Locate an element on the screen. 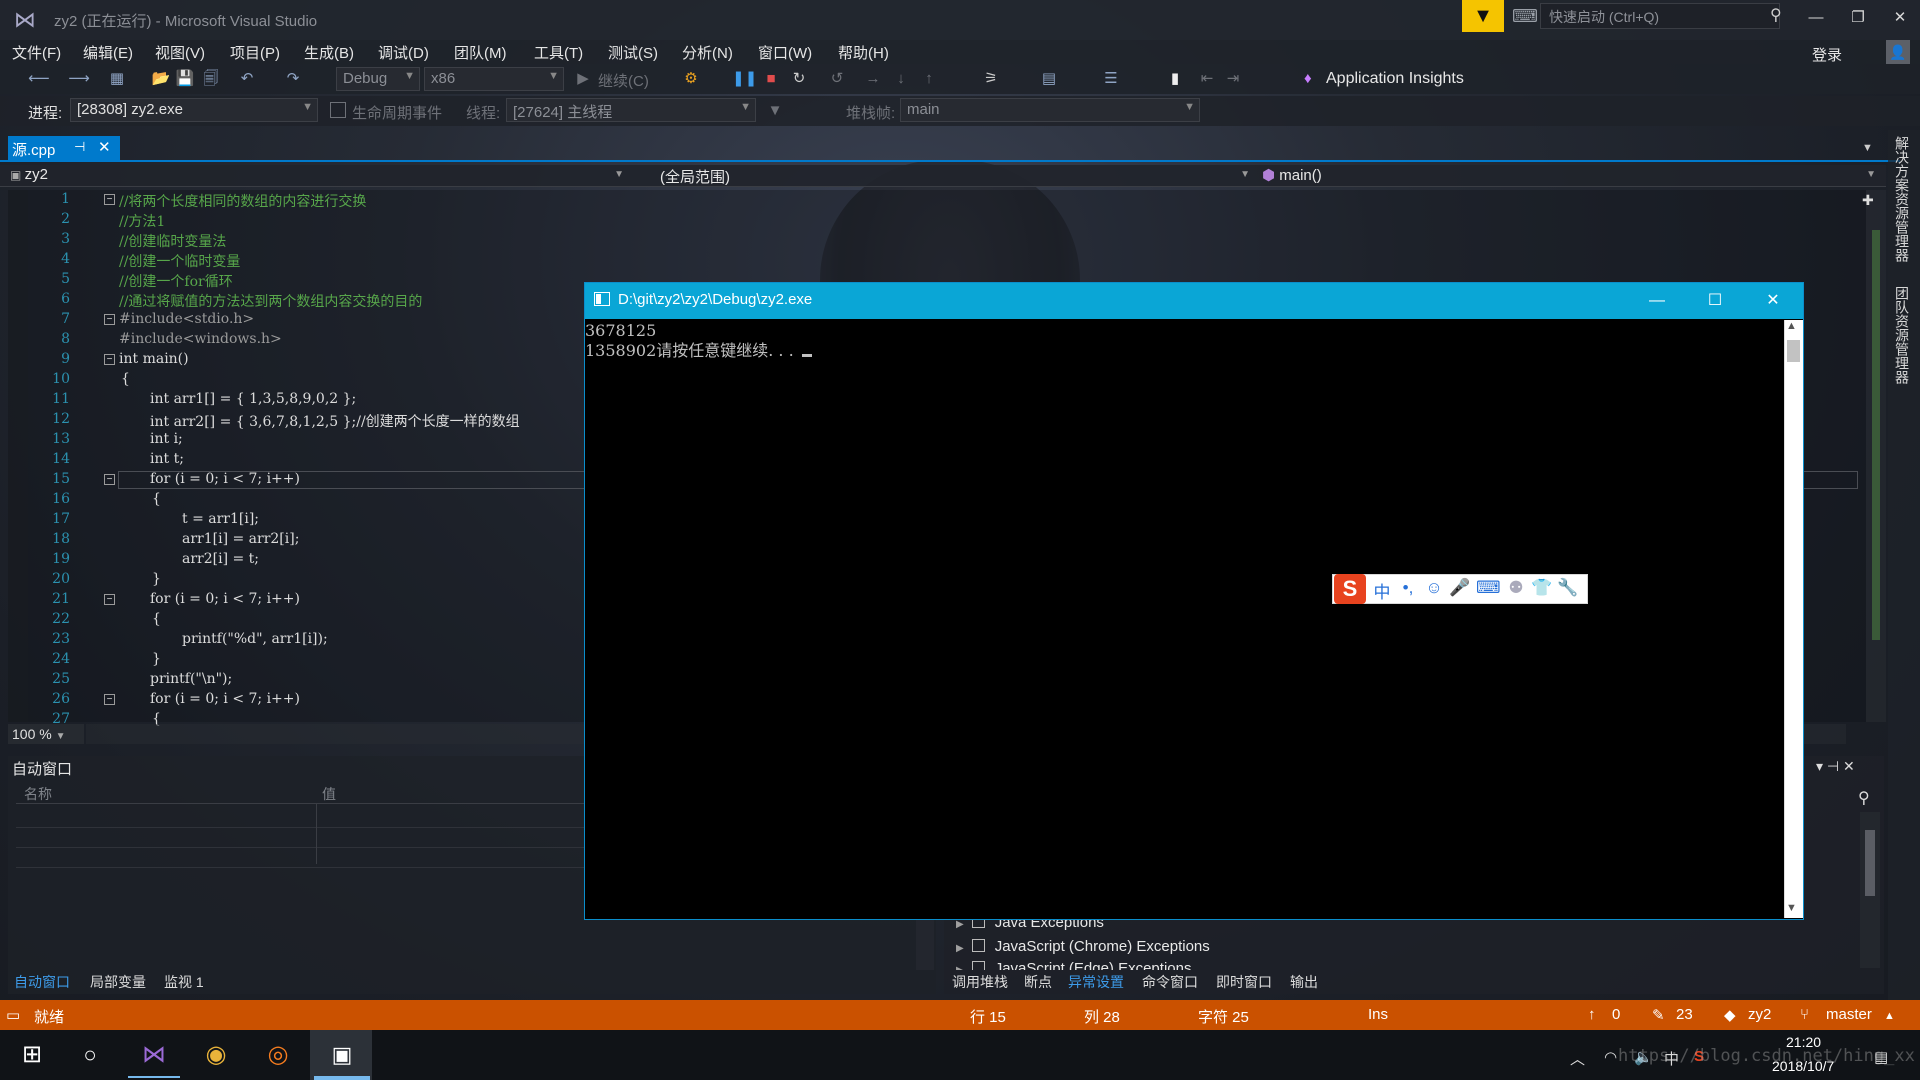 The image size is (1920, 1080). hex-display-icon: ⚞ is located at coordinates (991, 79).